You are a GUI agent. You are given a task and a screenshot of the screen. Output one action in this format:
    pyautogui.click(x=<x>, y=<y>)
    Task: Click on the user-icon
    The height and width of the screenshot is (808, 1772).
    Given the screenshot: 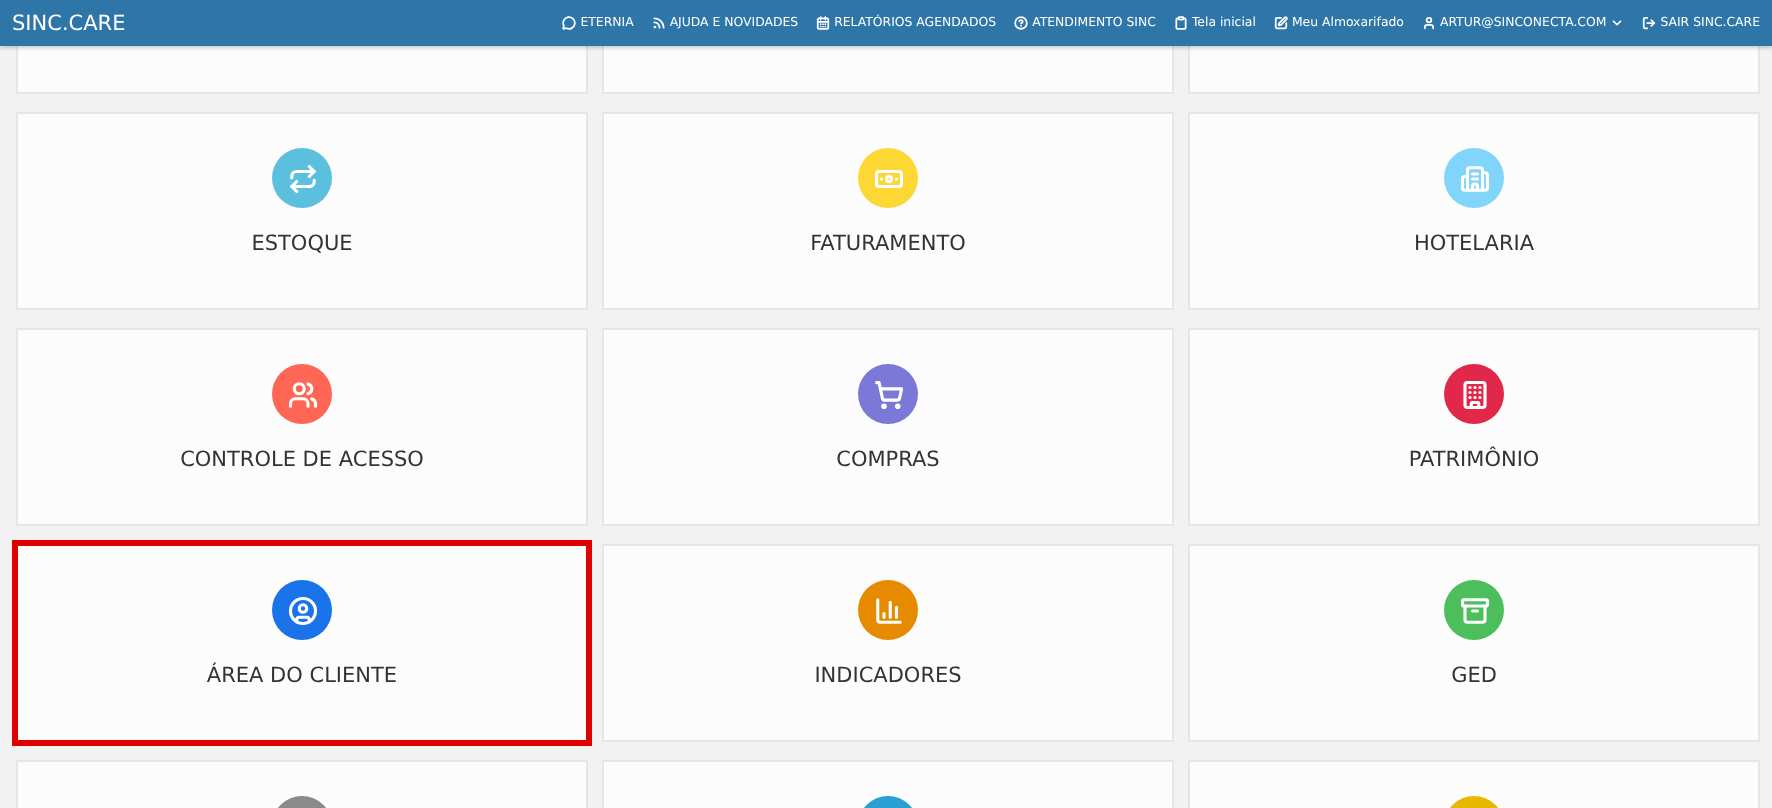 What is the action you would take?
    pyautogui.click(x=1428, y=23)
    